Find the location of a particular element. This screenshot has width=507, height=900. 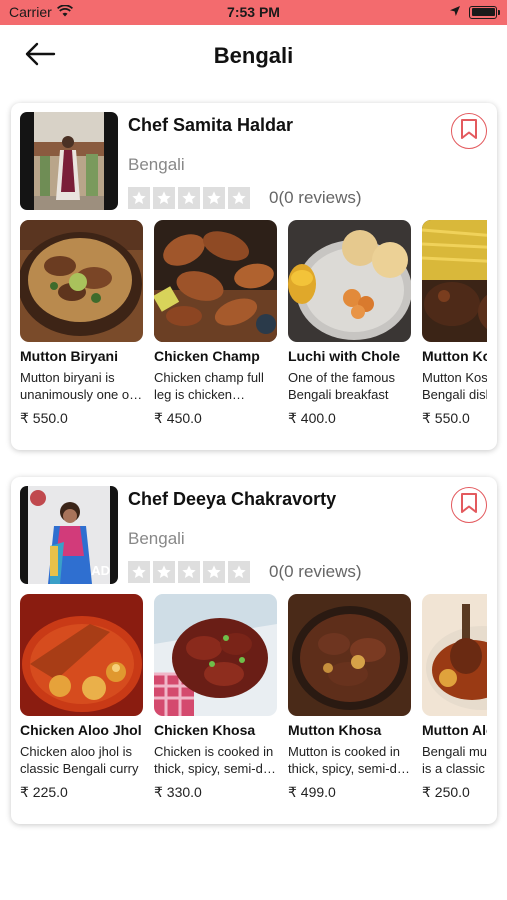

page-title: Bengali is located at coordinates (253, 55).